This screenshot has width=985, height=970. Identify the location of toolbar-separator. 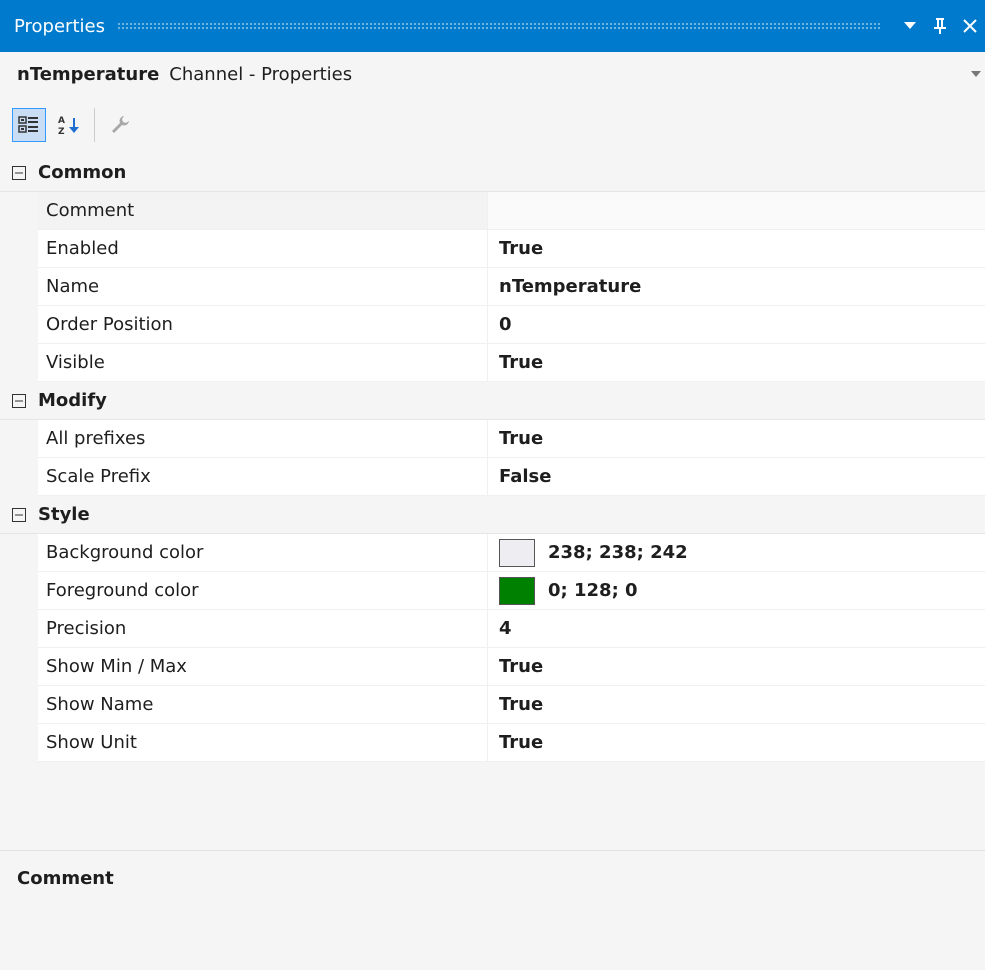
(94, 125).